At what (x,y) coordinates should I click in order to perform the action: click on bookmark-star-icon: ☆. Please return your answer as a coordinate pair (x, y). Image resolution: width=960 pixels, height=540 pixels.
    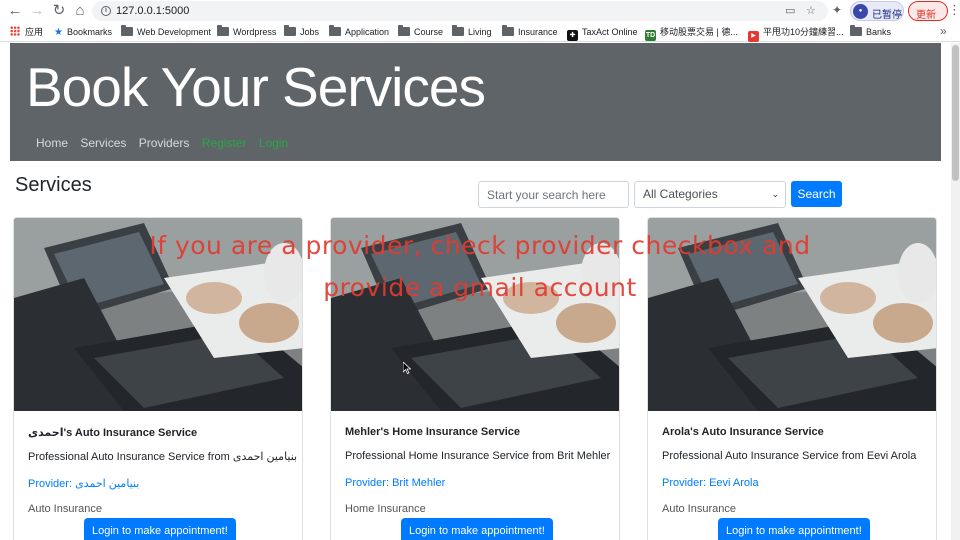
    Looking at the image, I should click on (811, 10).